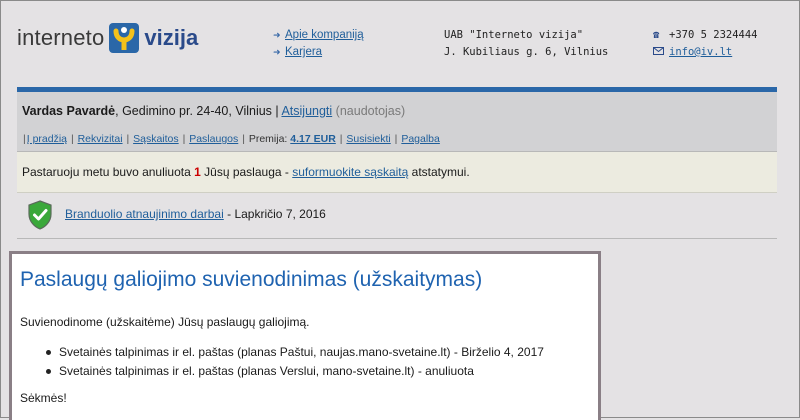 The height and width of the screenshot is (420, 800). I want to click on premium-value: 4.17 EUR, so click(313, 139).